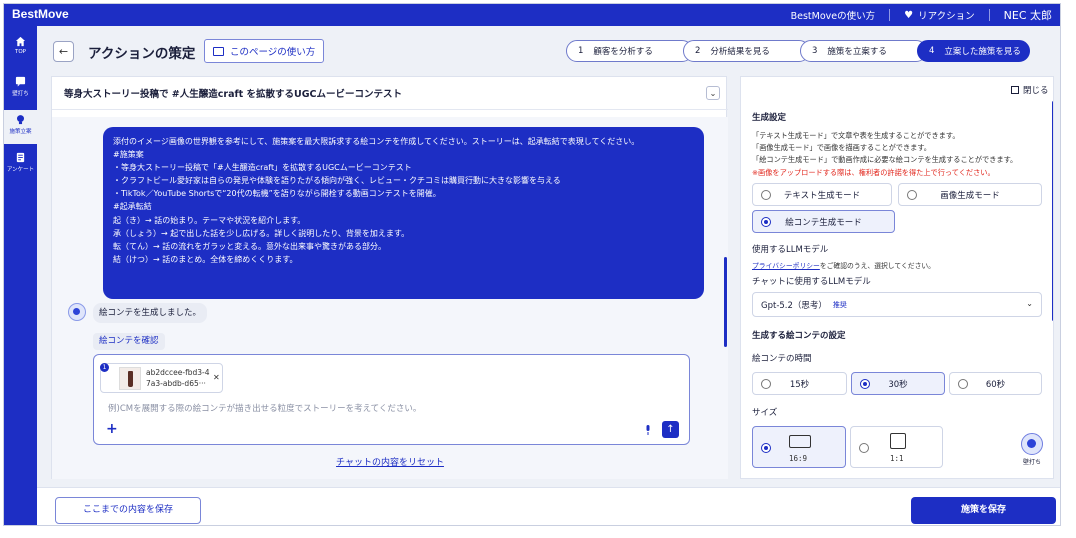 Image resolution: width=1076 pixels, height=538 pixels. Describe the element at coordinates (112, 429) in the screenshot. I see `add-attachment-icon: +` at that location.